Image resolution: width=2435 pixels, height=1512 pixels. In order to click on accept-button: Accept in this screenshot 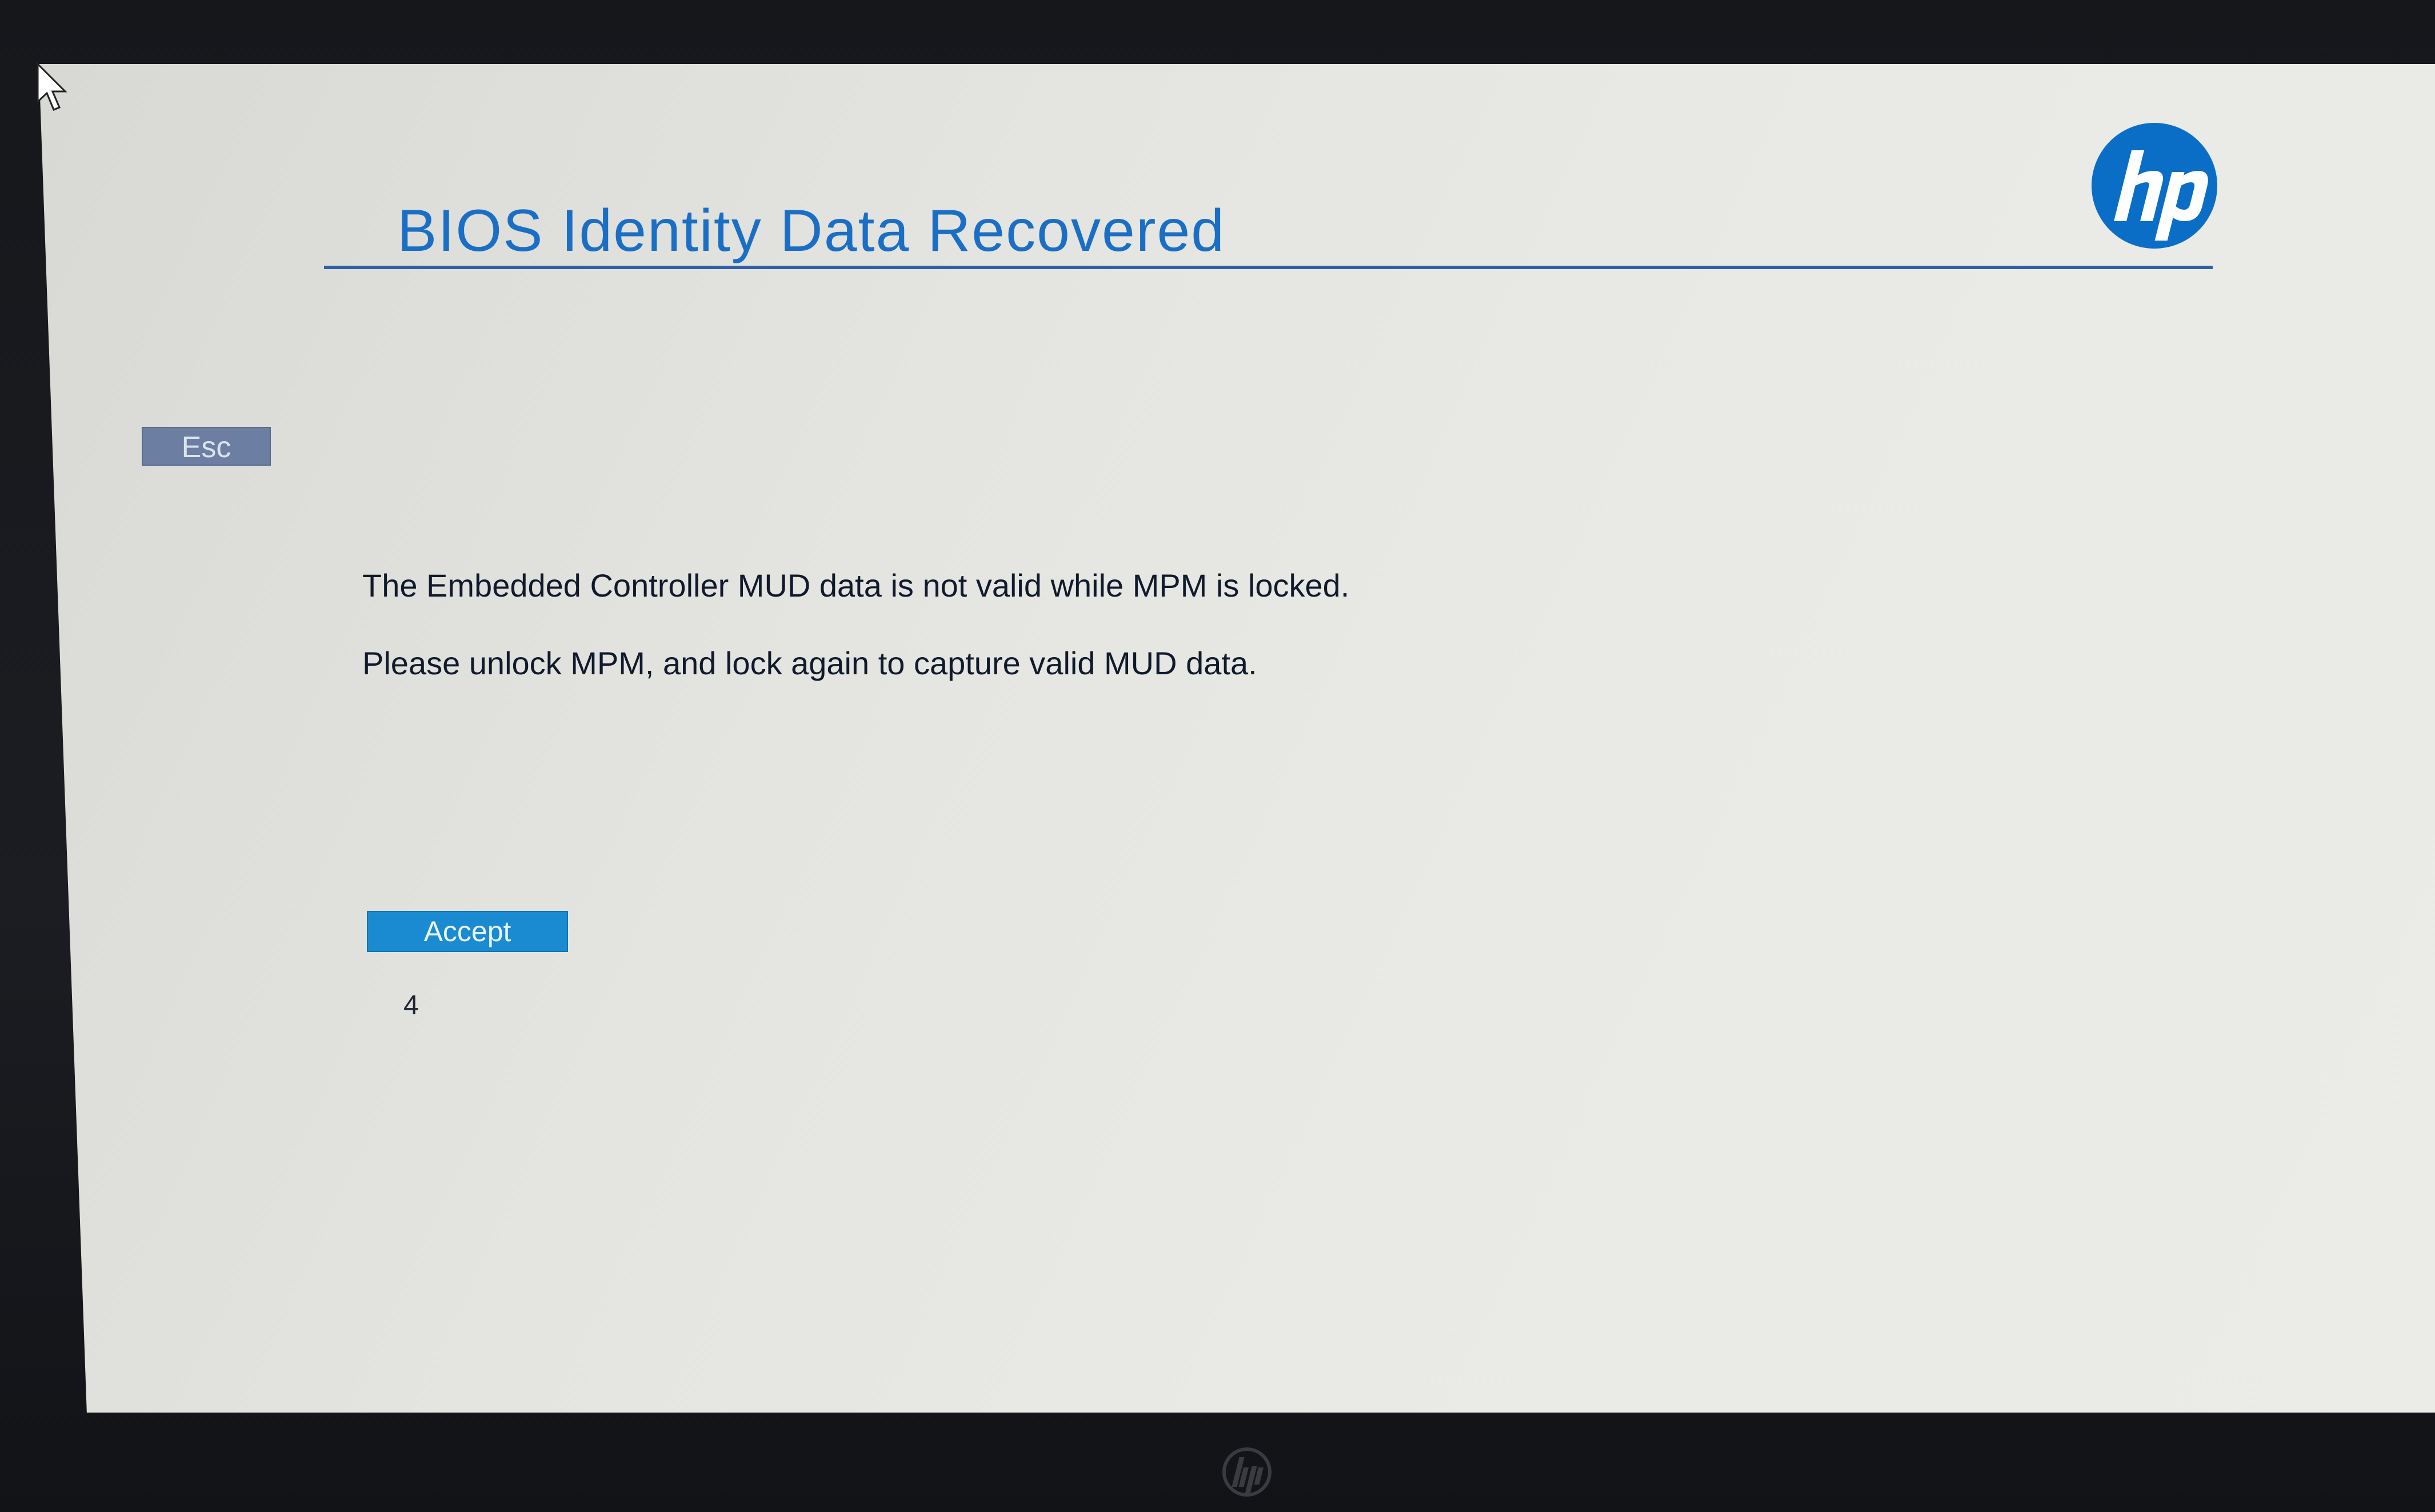, I will do `click(468, 931)`.